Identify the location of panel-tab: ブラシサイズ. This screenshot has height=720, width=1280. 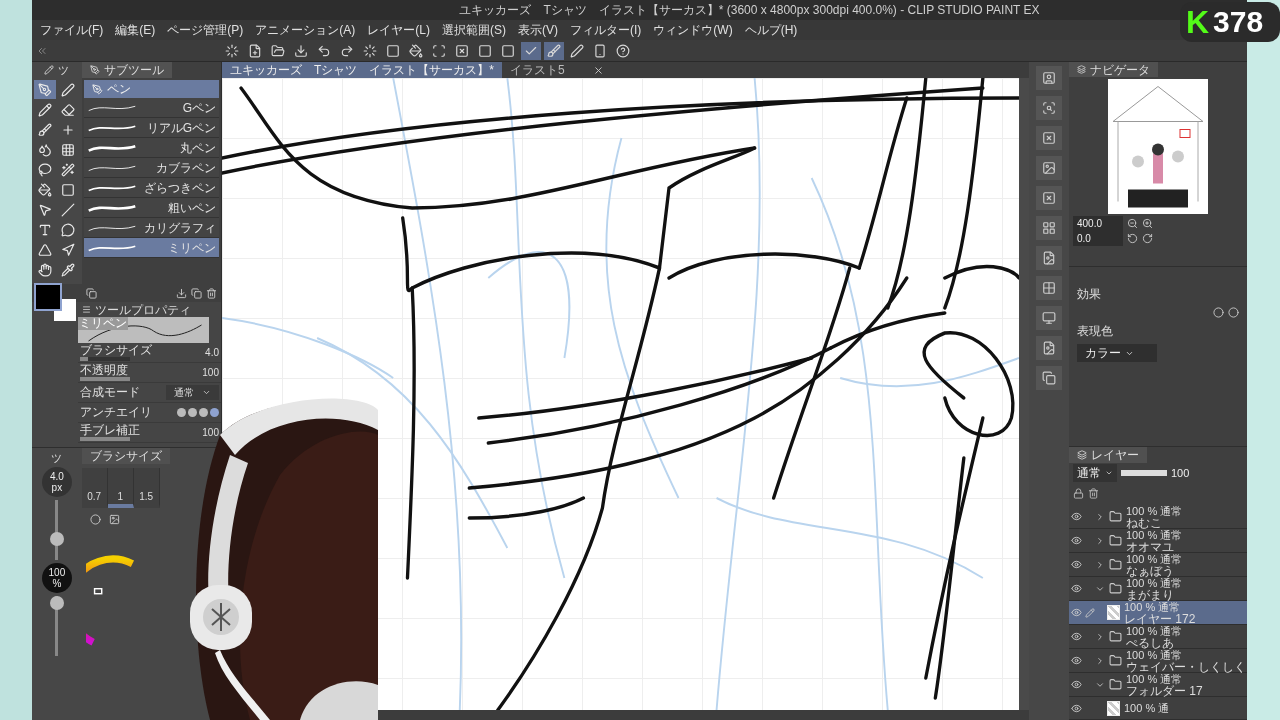
(125, 456).